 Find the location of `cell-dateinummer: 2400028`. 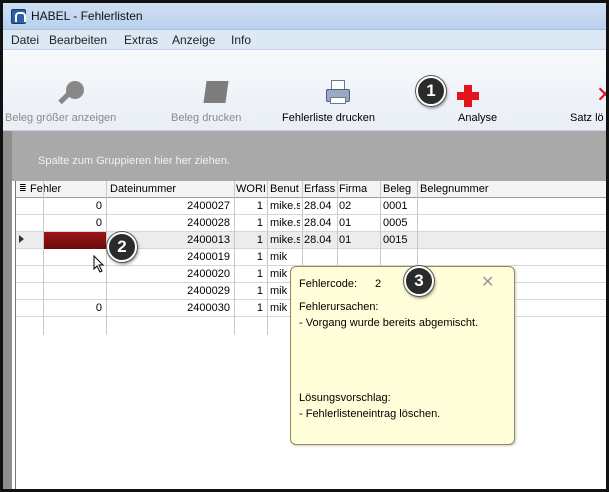

cell-dateinummer: 2400028 is located at coordinates (208, 223).